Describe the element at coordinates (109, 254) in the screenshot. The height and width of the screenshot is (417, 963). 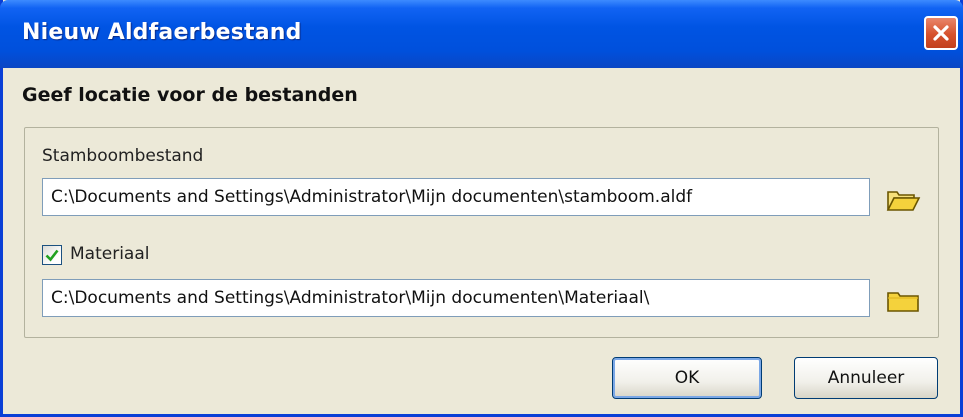
I see `materiaal-label: Materiaal` at that location.